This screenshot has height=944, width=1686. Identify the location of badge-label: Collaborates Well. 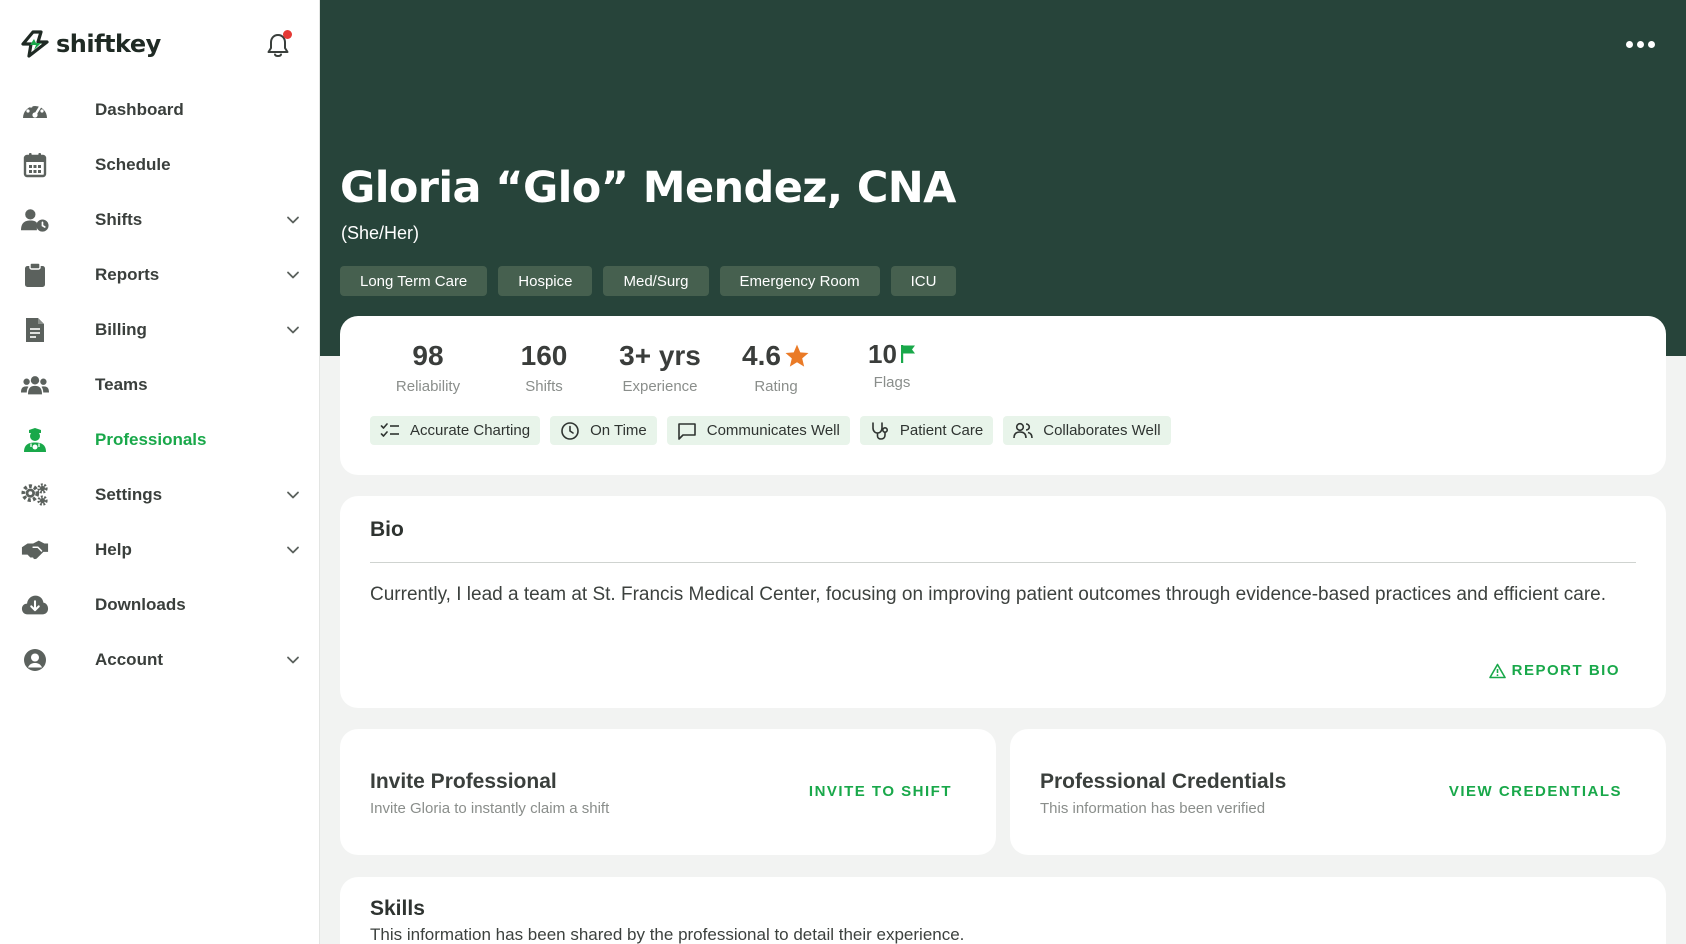
(1102, 430).